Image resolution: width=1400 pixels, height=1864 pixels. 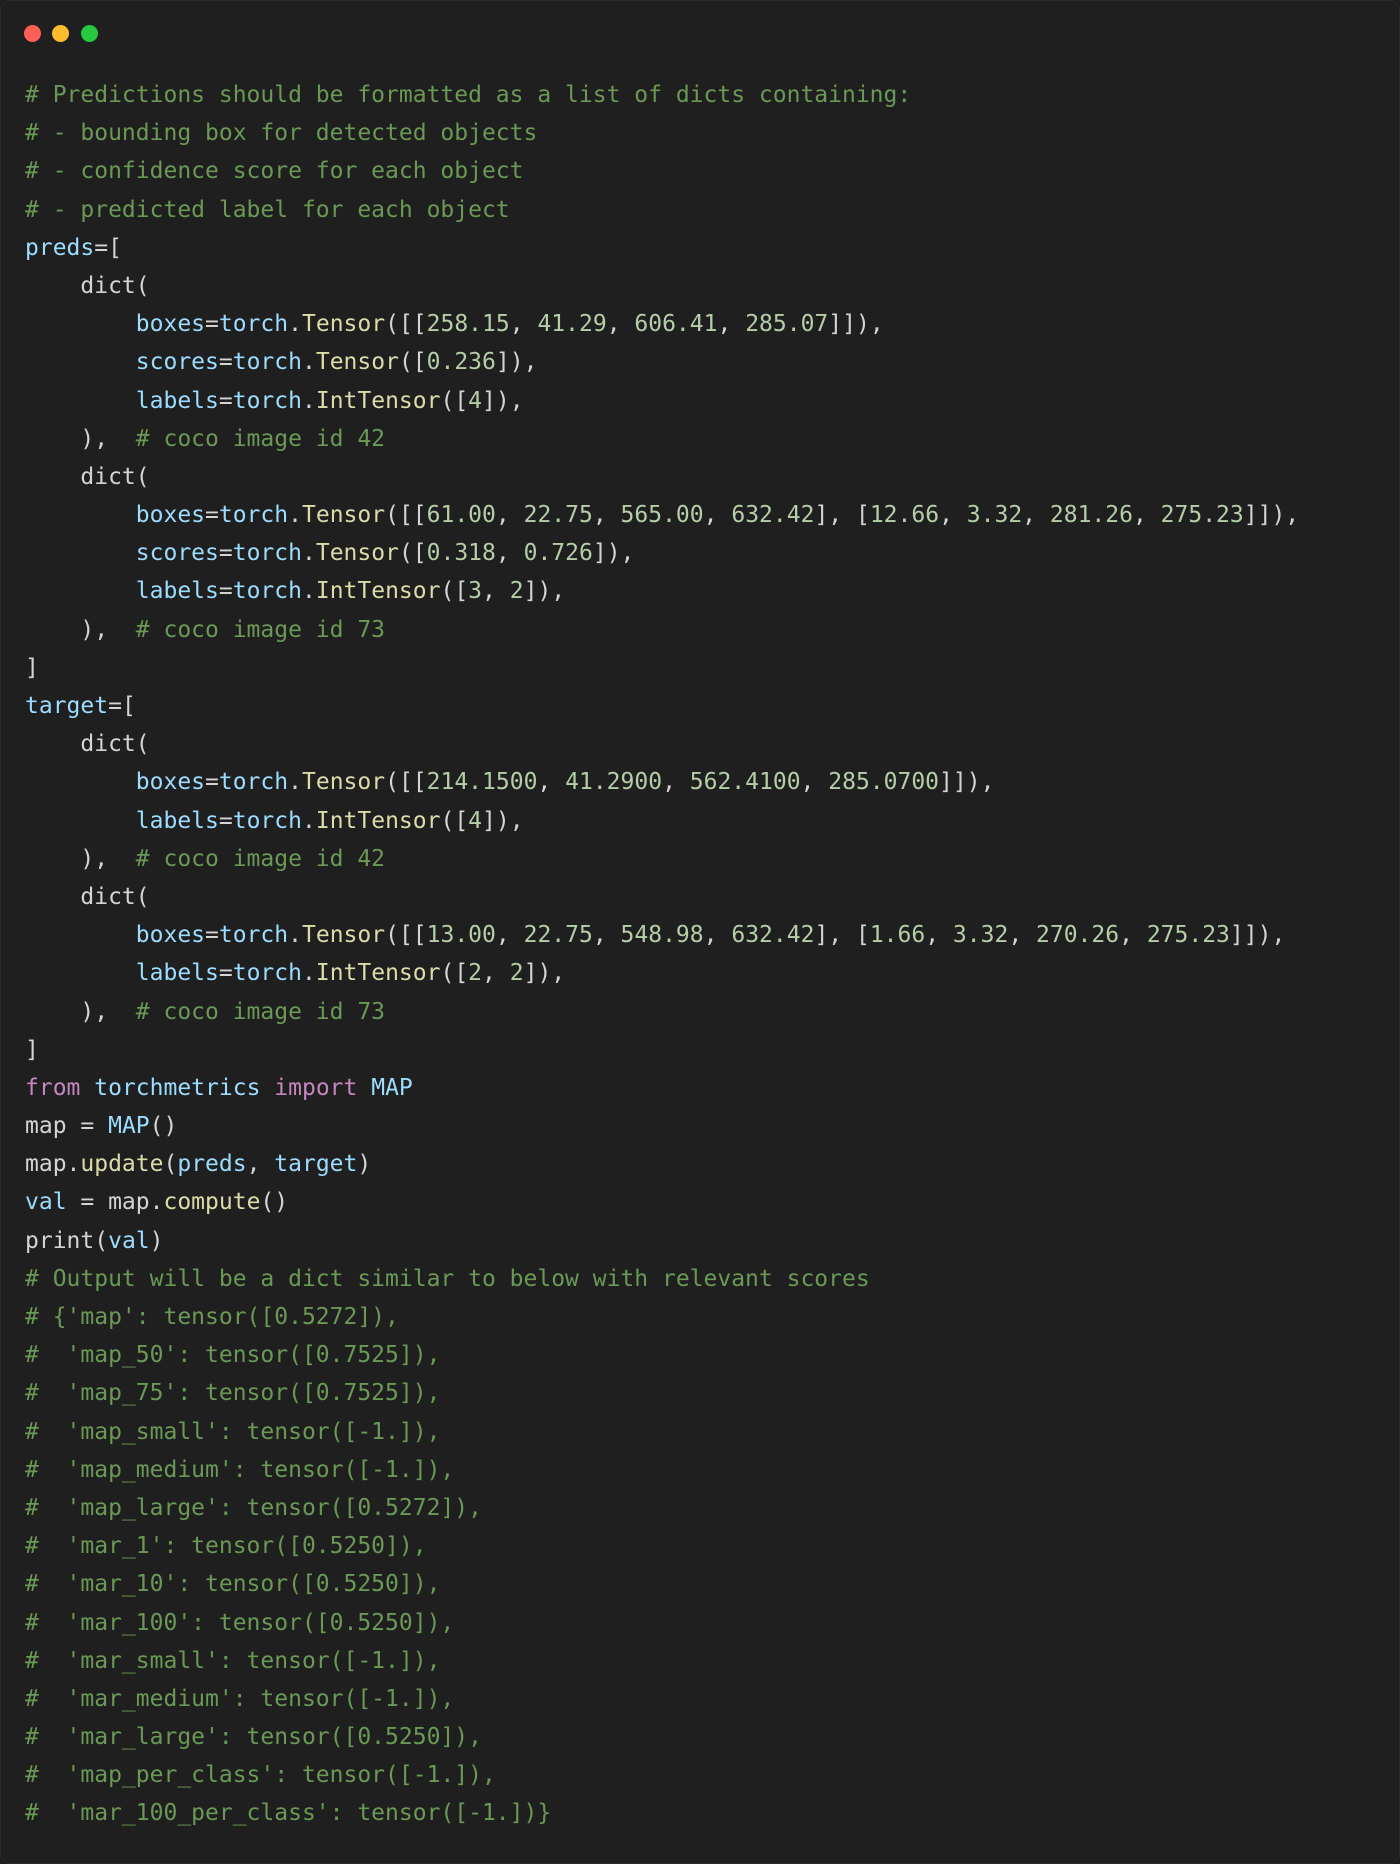 What do you see at coordinates (240, 1698) in the screenshot?
I see `token-comment: # 'mar_medium': tensor([-1.]),` at bounding box center [240, 1698].